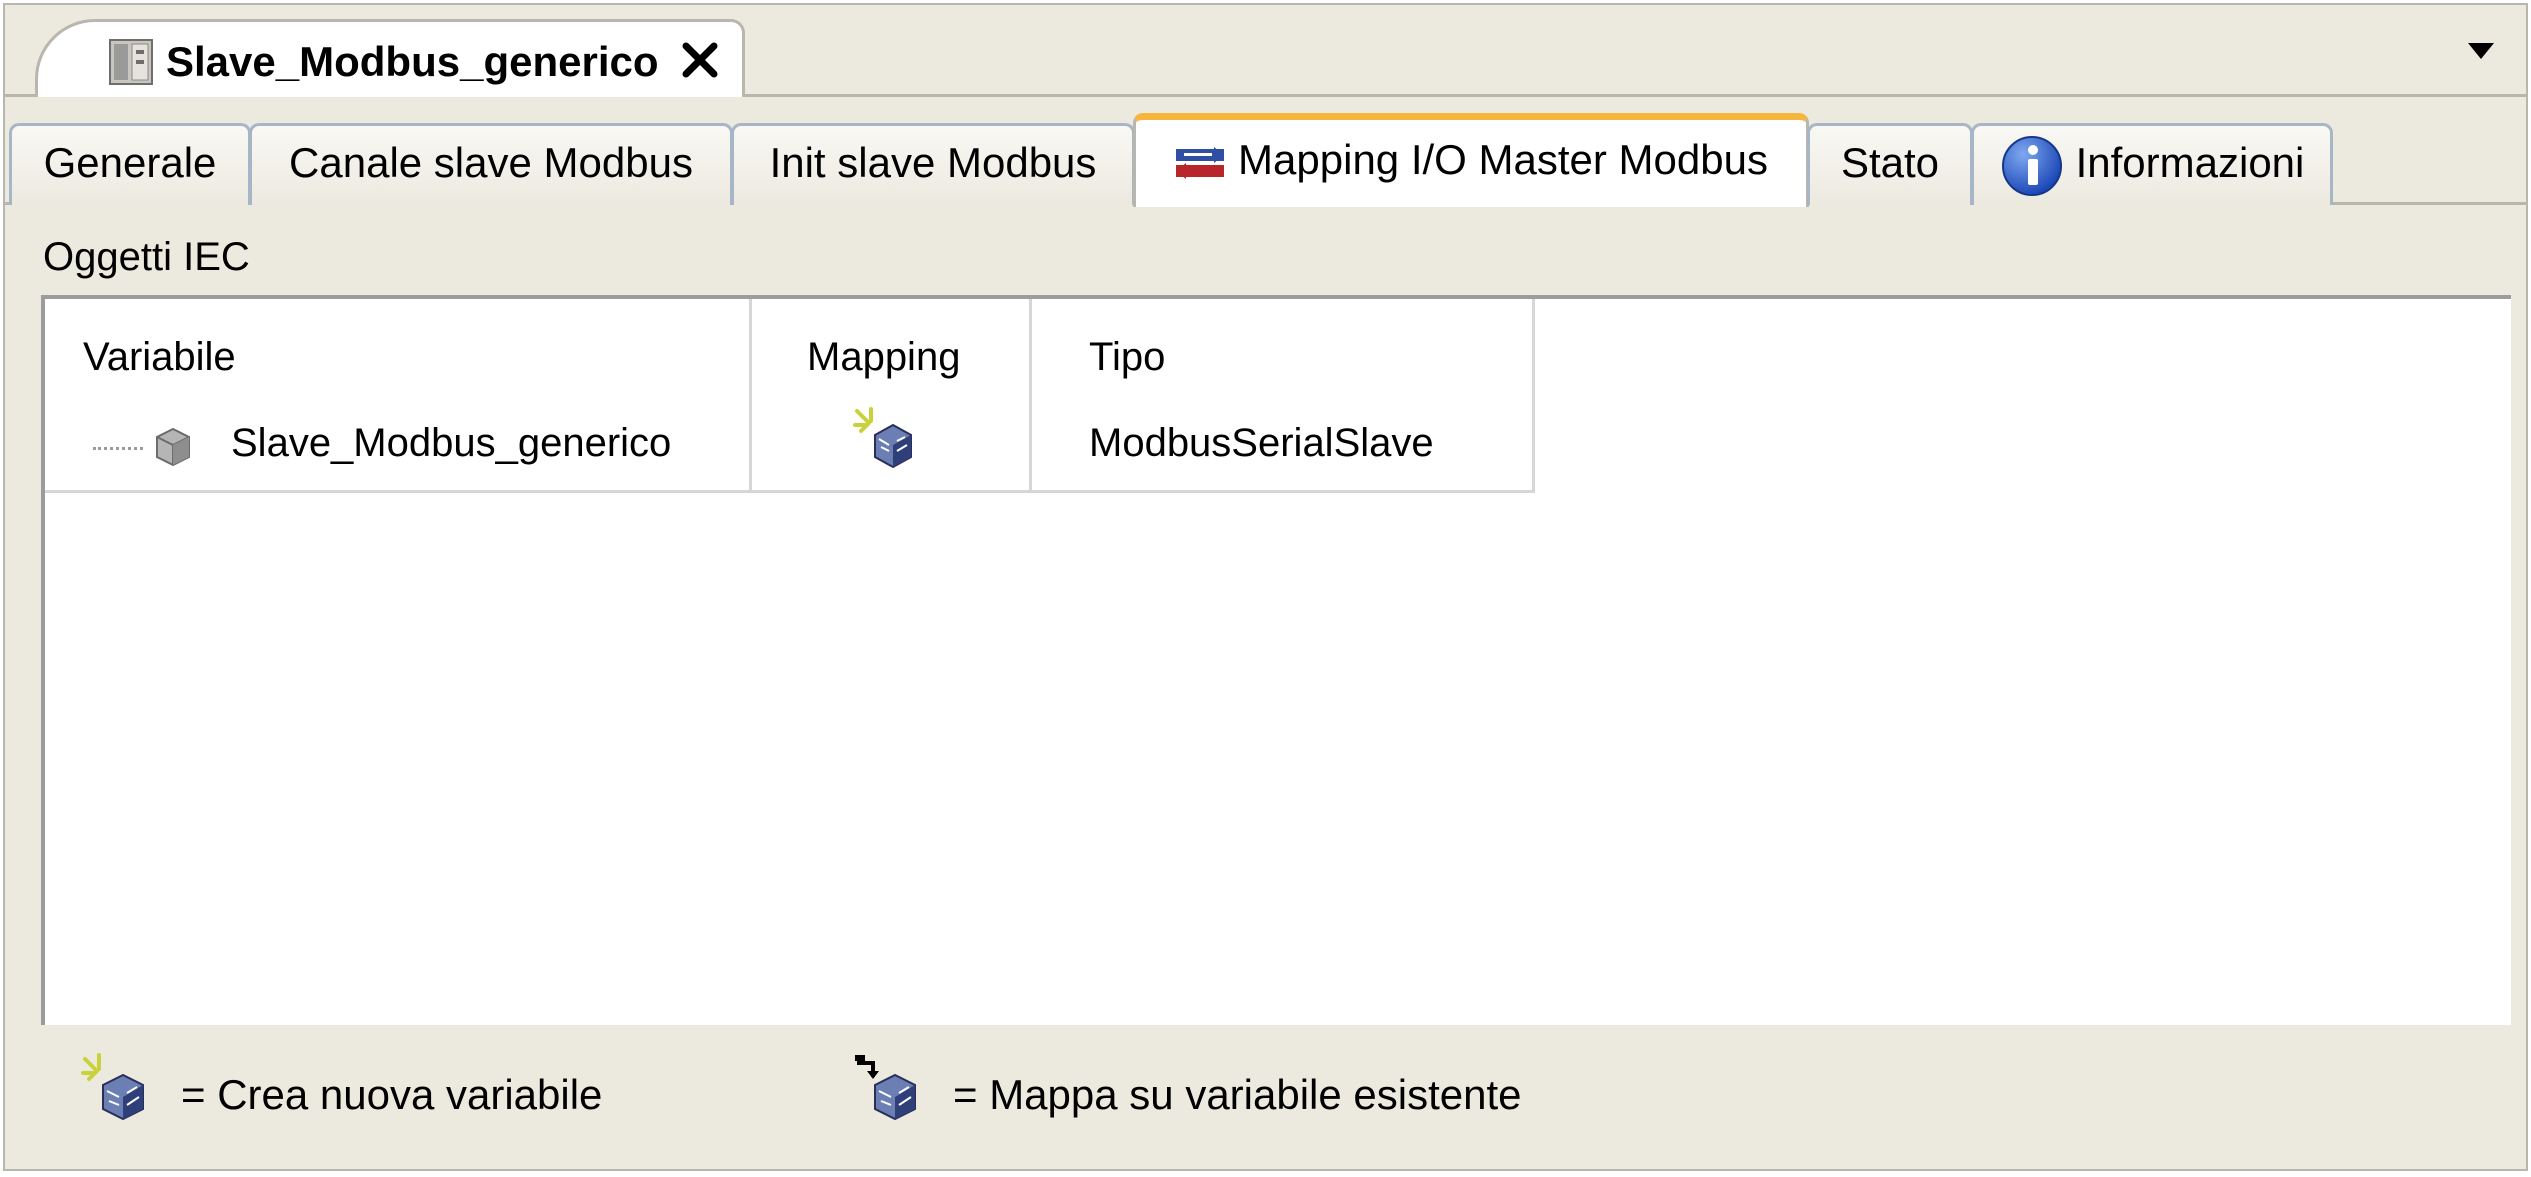  I want to click on device-icon, so click(131, 62).